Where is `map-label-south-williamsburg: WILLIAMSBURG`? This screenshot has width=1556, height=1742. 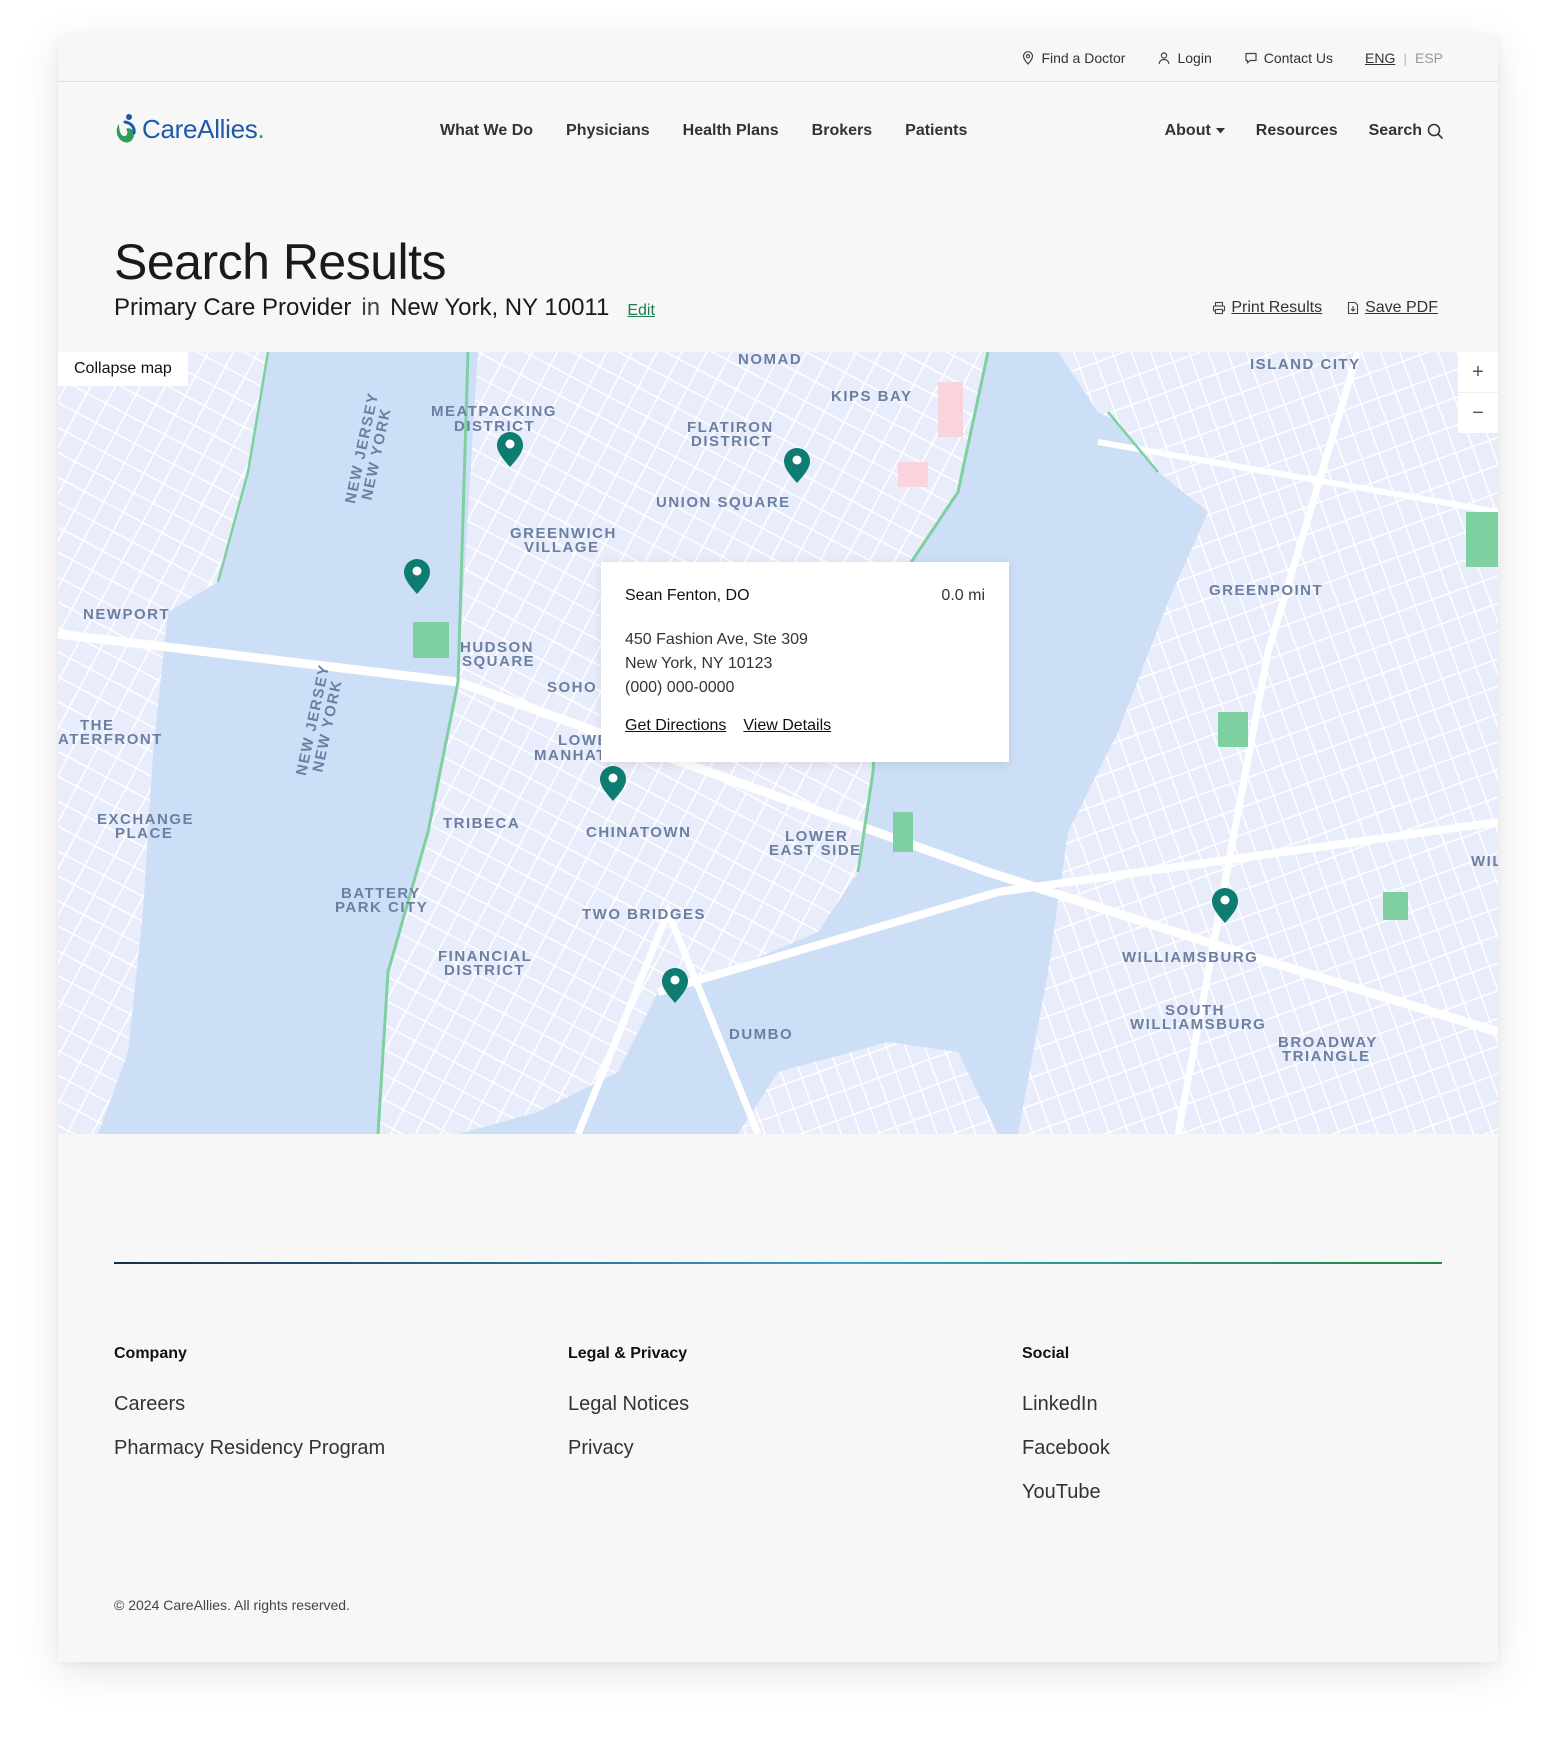
map-label-south-williamsburg: WILLIAMSBURG is located at coordinates (1198, 1024).